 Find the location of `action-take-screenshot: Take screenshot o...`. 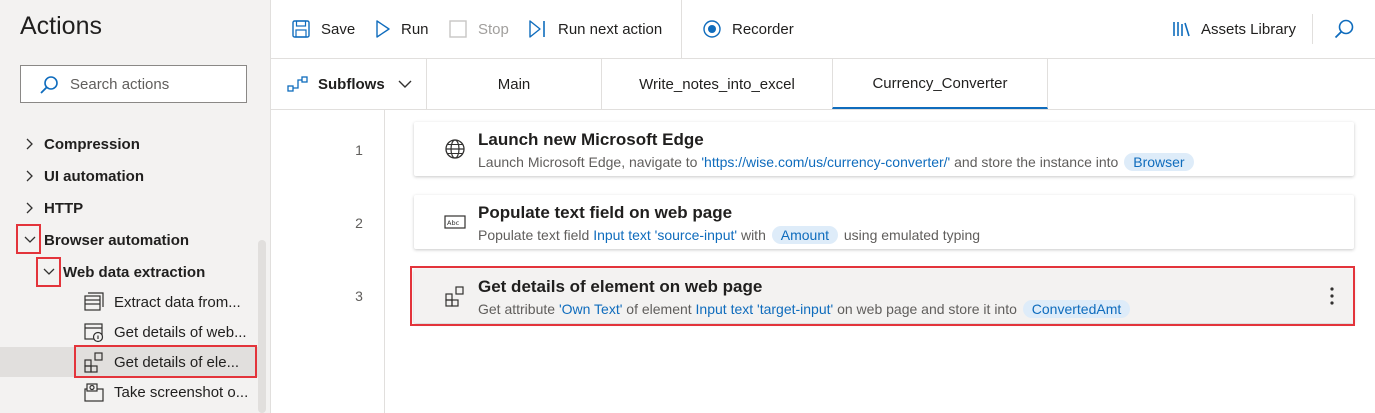

action-take-screenshot: Take screenshot o... is located at coordinates (165, 392).